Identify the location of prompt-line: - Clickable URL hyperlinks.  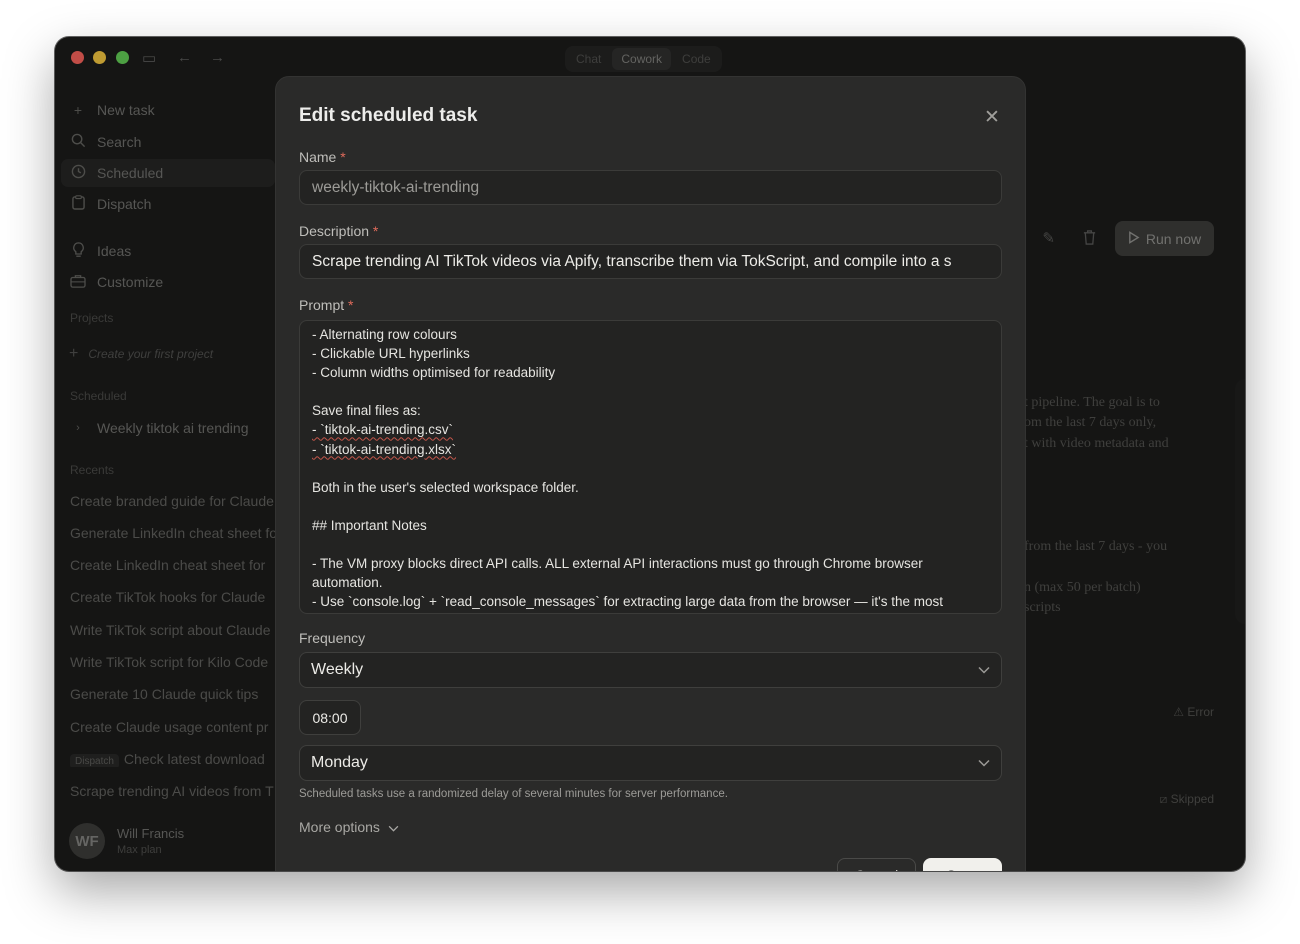
(391, 354).